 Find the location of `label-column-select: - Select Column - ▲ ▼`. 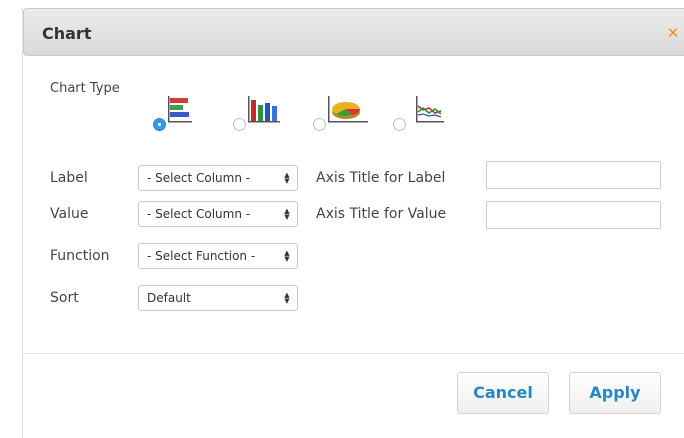

label-column-select: - Select Column - ▲ ▼ is located at coordinates (218, 178).